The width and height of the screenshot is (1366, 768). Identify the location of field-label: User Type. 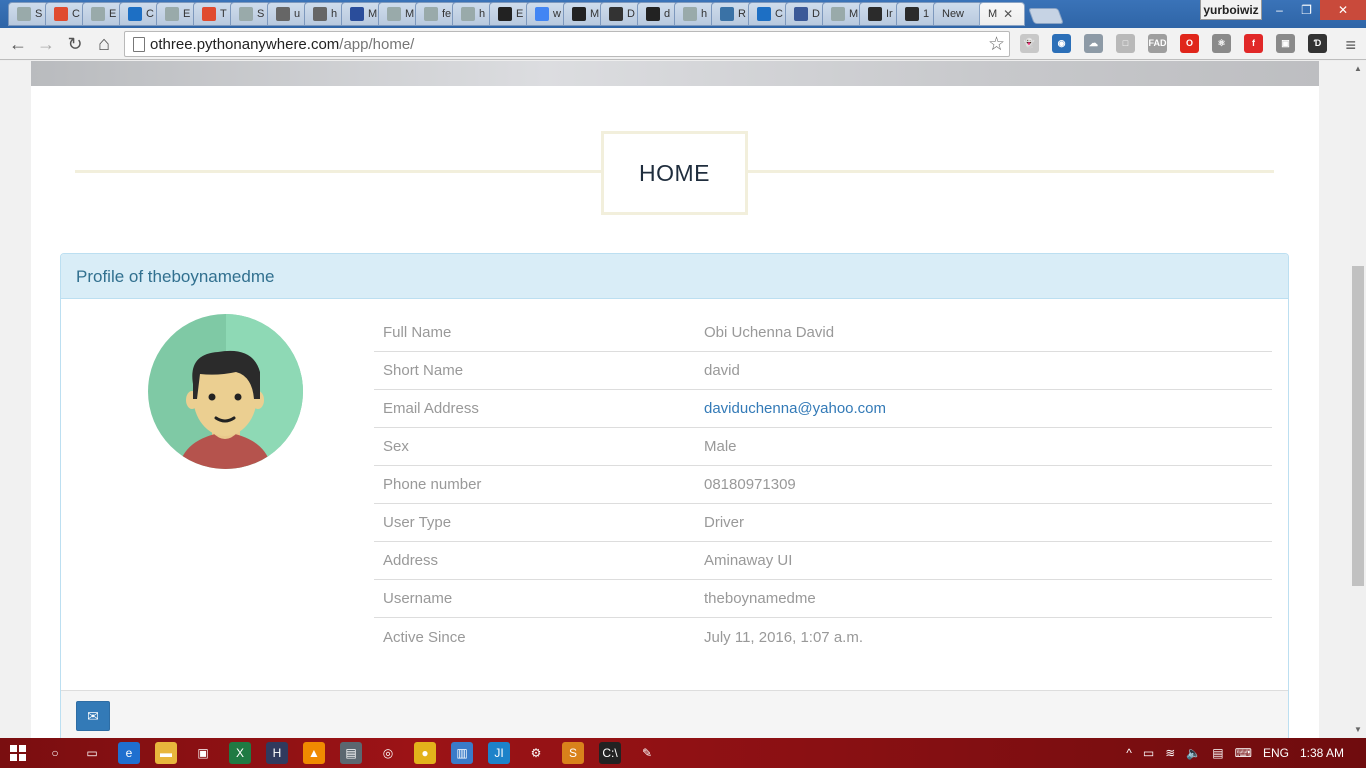
(417, 522).